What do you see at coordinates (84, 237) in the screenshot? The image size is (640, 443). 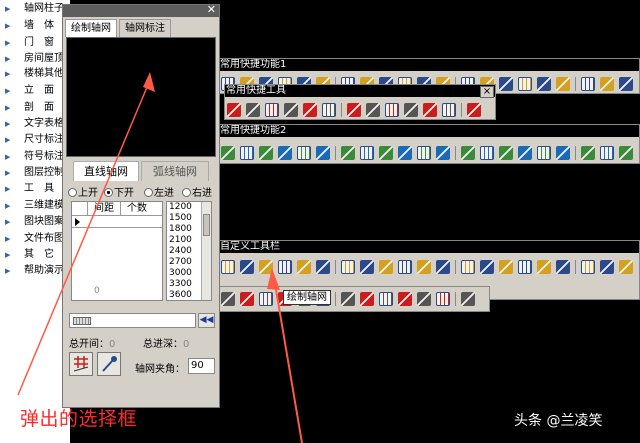 I see `arrow-to-preview` at bounding box center [84, 237].